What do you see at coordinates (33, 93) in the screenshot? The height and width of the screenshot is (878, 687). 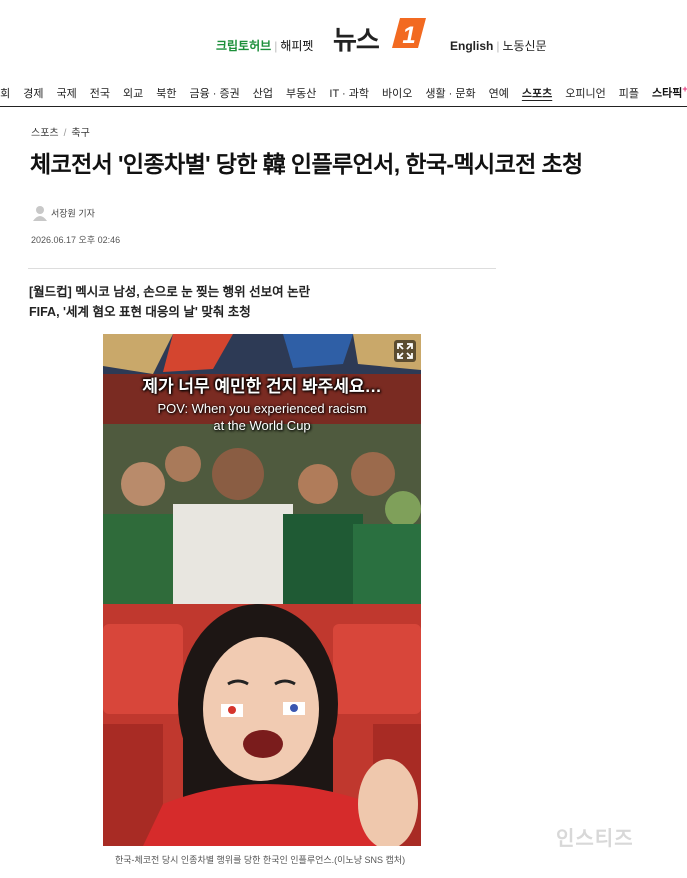 I see `nav-item: 경제` at bounding box center [33, 93].